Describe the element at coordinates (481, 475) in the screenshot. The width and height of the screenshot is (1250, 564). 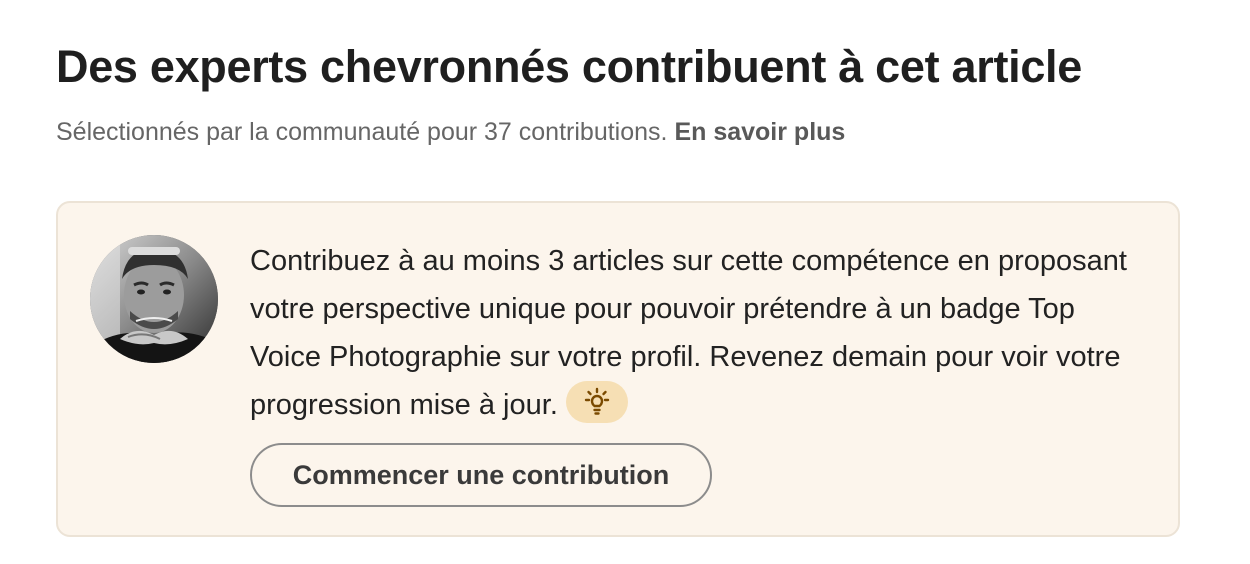
I see `start-contribution-button: Commencer une contribution` at that location.